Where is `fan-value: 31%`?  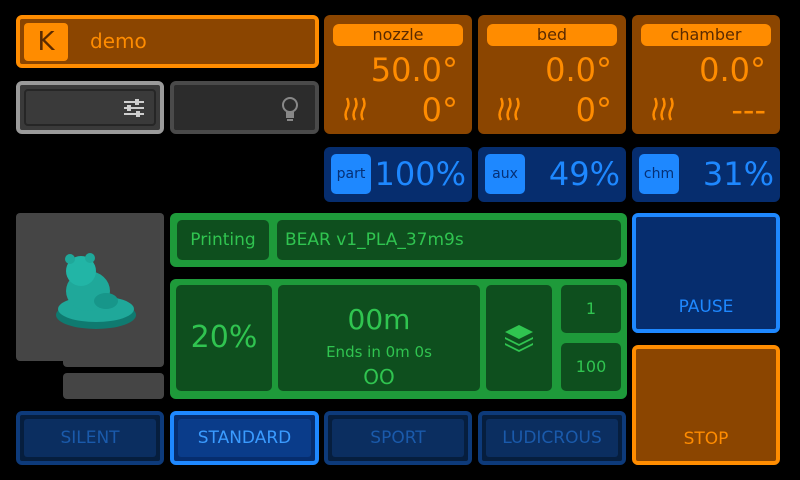
fan-value: 31% is located at coordinates (738, 174).